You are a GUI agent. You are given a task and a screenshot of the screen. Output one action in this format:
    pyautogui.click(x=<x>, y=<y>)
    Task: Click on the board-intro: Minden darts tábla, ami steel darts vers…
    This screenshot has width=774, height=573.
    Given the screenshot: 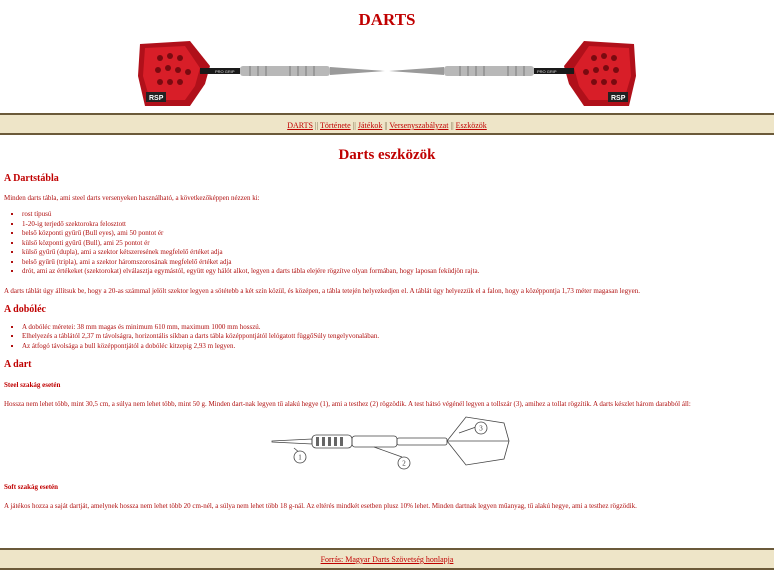 What is the action you would take?
    pyautogui.click(x=132, y=198)
    